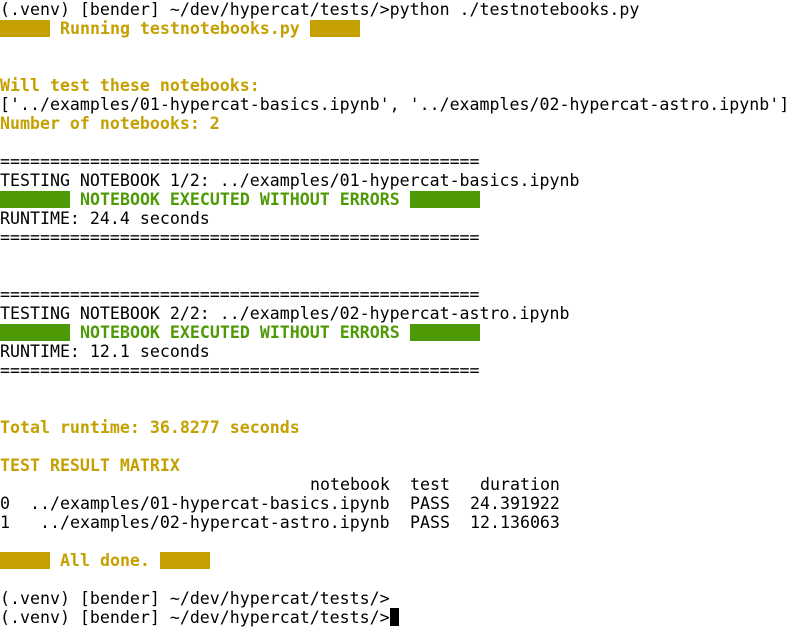 Image resolution: width=802 pixels, height=627 pixels. Describe the element at coordinates (394, 617) in the screenshot. I see `text-cursor` at that location.